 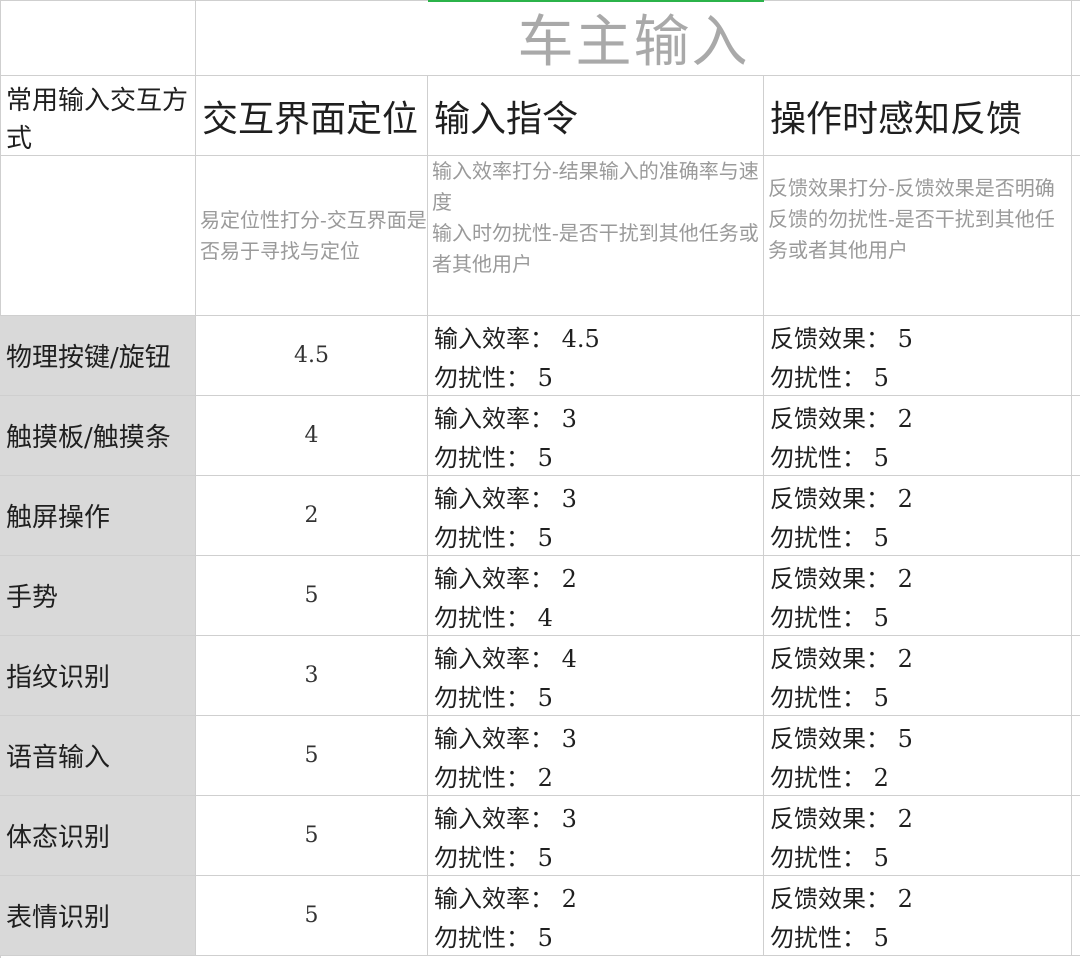 I want to click on header-input-method: 常用输入交互方式, so click(x=98, y=116).